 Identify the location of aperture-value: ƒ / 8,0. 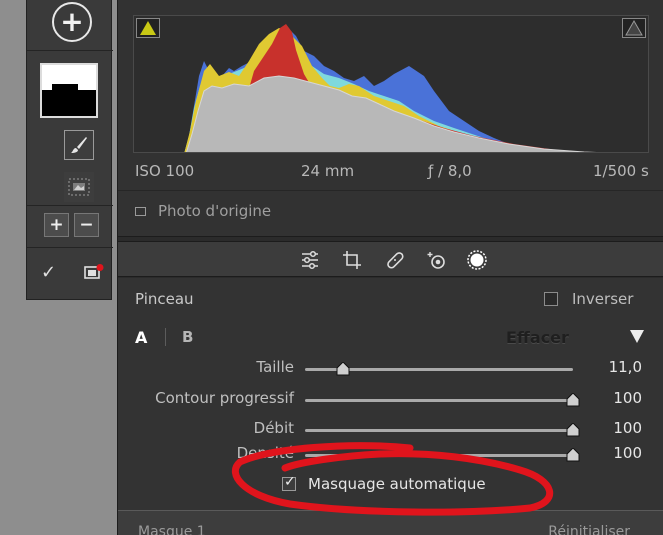
(450, 171).